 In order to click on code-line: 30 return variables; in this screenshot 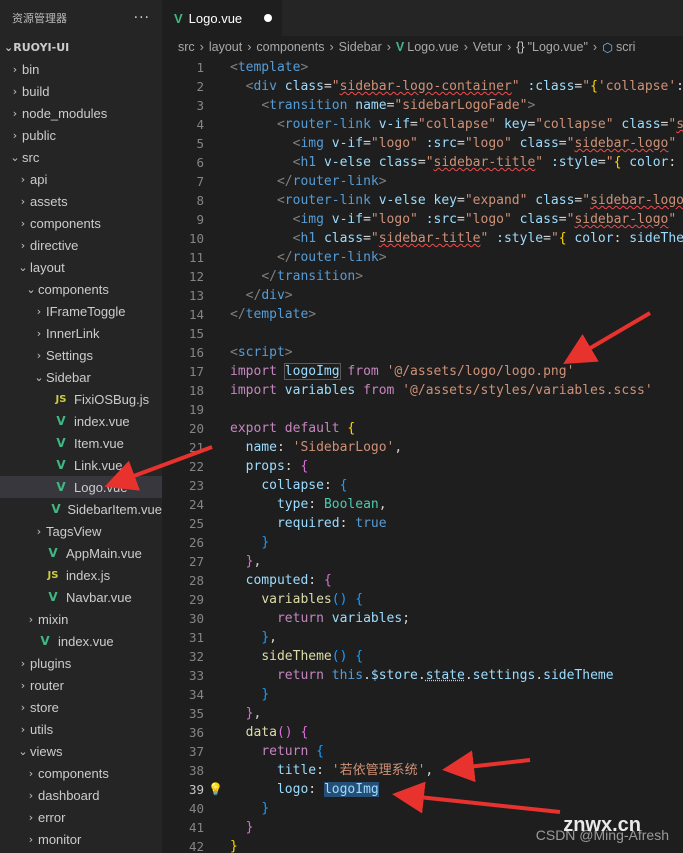, I will do `click(299, 618)`.